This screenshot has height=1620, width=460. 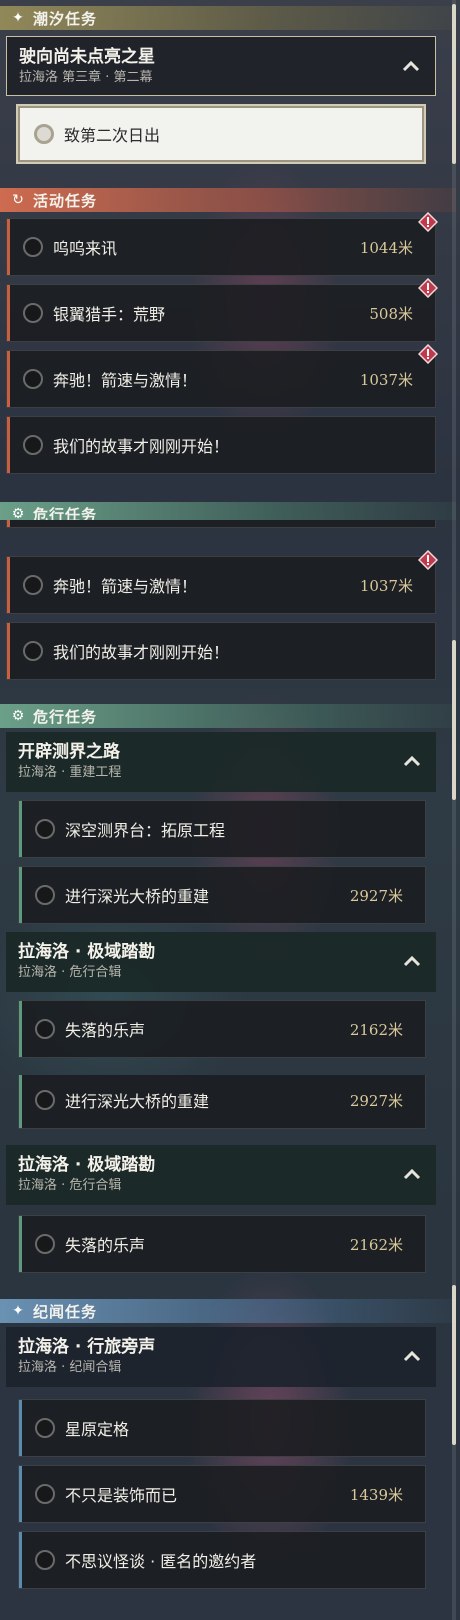 What do you see at coordinates (65, 18) in the screenshot?
I see `category-label: 潮汐任务` at bounding box center [65, 18].